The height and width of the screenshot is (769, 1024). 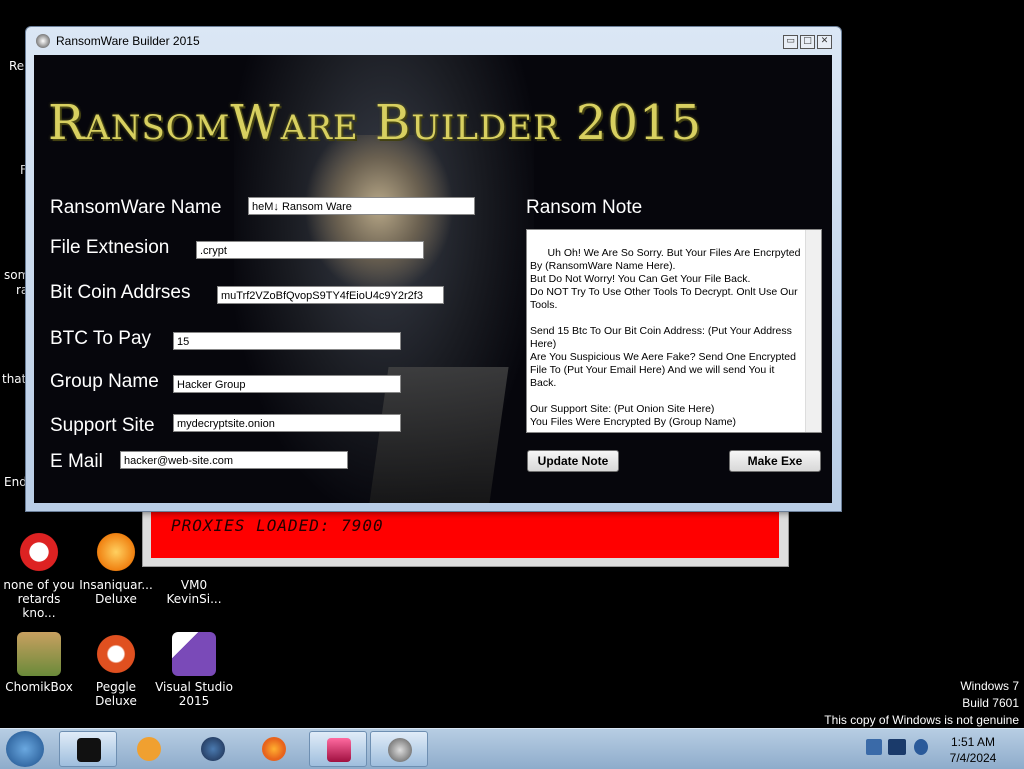 I want to click on watermark-line-3: This copy of Windows is not genuine, so click(x=921, y=720).